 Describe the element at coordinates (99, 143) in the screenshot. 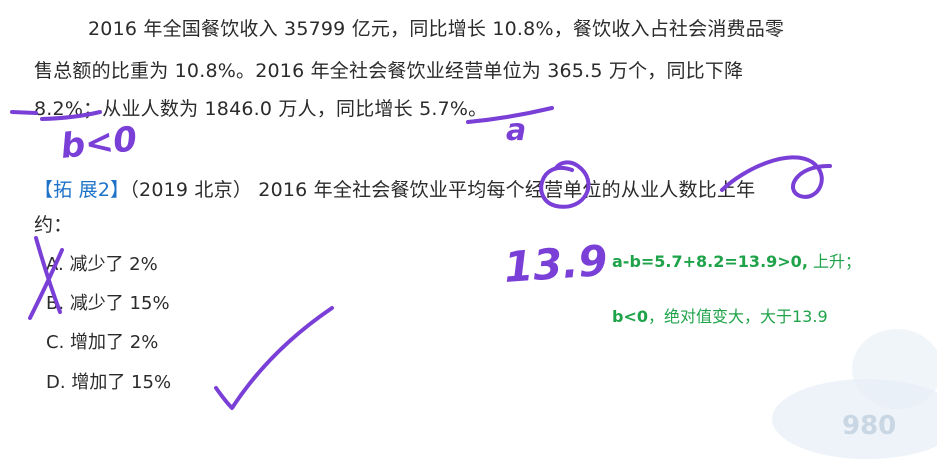

I see `hand-b-label: b<0` at that location.